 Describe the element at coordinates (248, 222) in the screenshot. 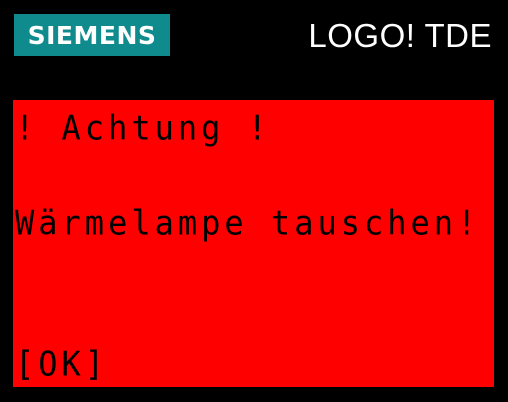

I see `alert-message: Wärmelampe tauschen!` at that location.